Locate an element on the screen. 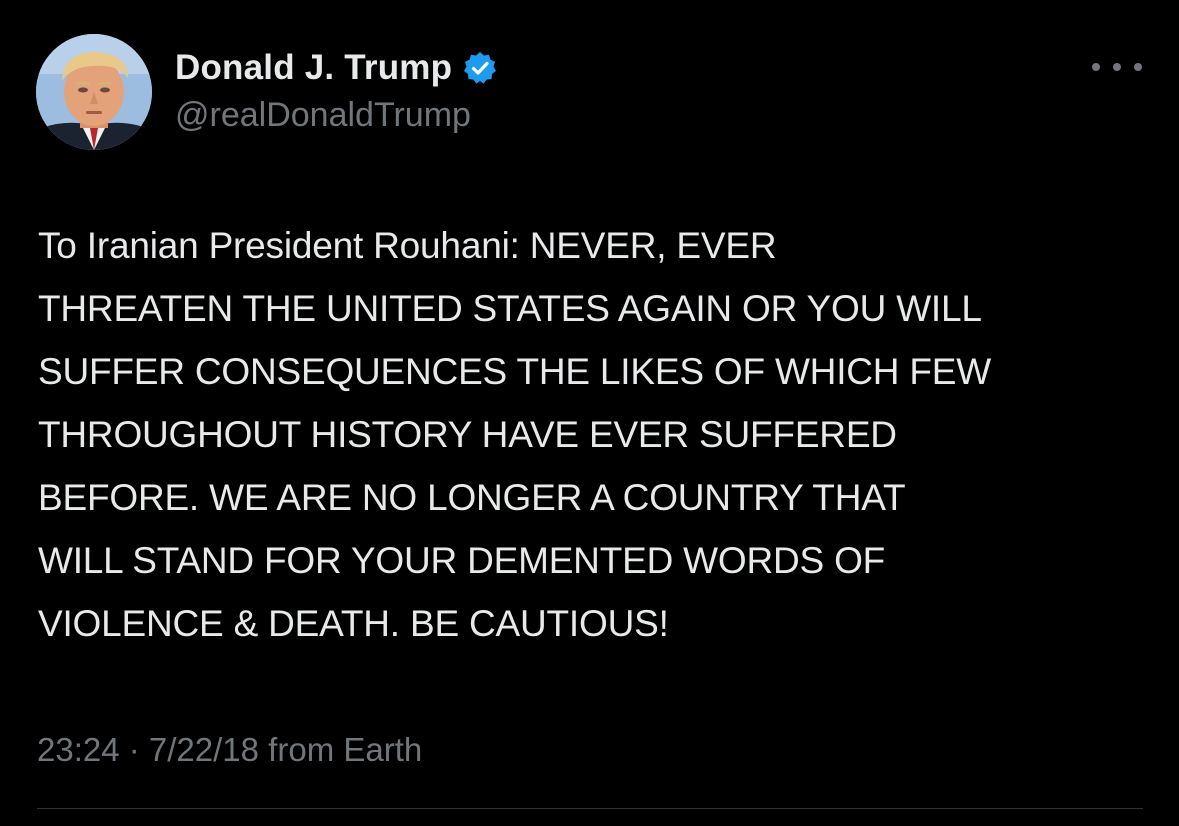 The image size is (1179, 826). more-options-icon is located at coordinates (1117, 67).